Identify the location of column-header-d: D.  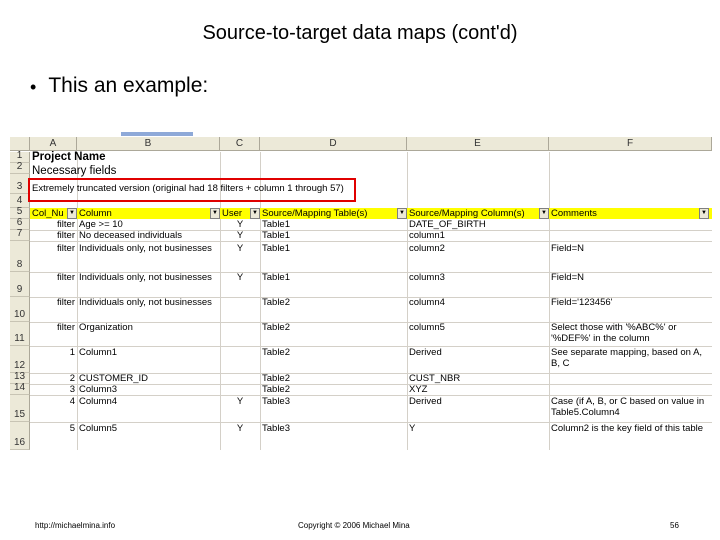
(333, 144).